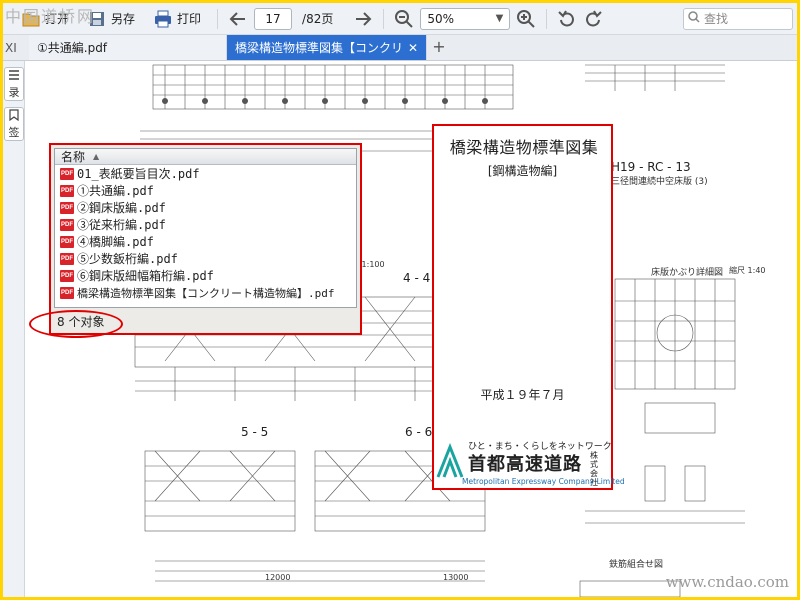  What do you see at coordinates (72, 48) in the screenshot?
I see `tab-label: ①共通編.pdf` at bounding box center [72, 48].